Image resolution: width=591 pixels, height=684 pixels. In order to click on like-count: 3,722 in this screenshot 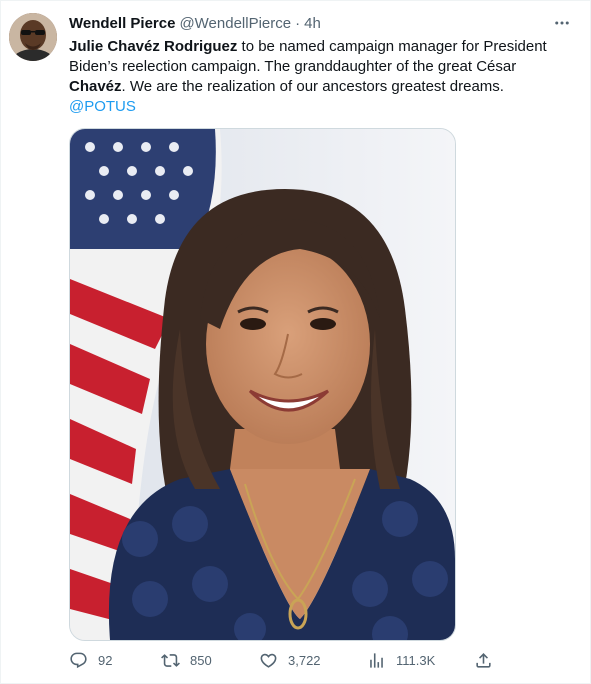, I will do `click(304, 660)`.